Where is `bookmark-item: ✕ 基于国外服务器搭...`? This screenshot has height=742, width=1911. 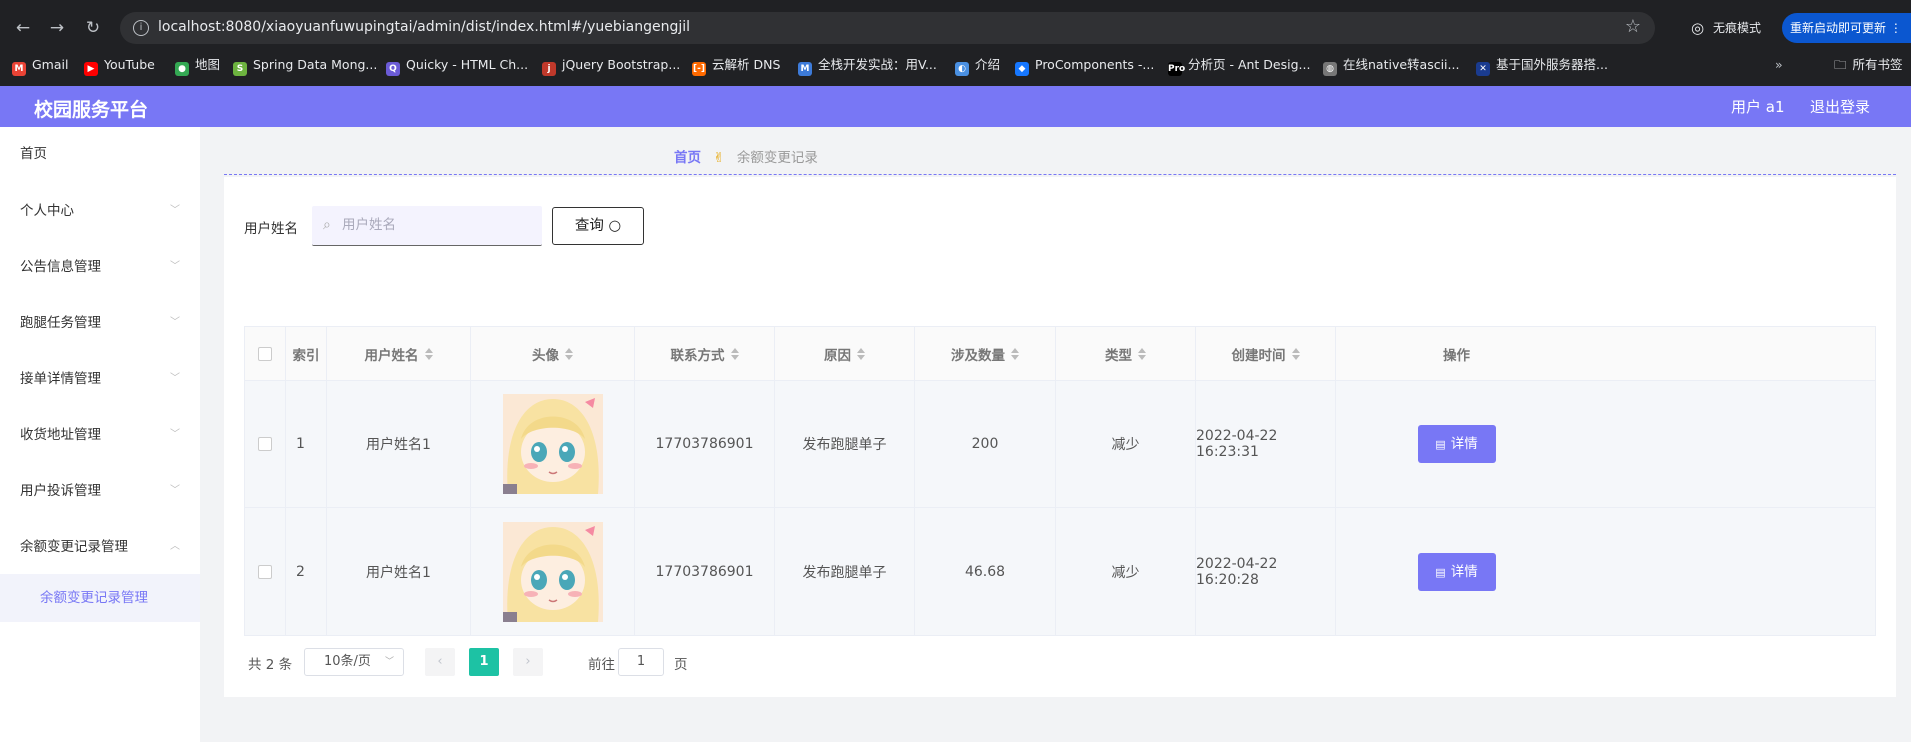
bookmark-item: ✕ 基于国外服务器搭... is located at coordinates (1542, 65).